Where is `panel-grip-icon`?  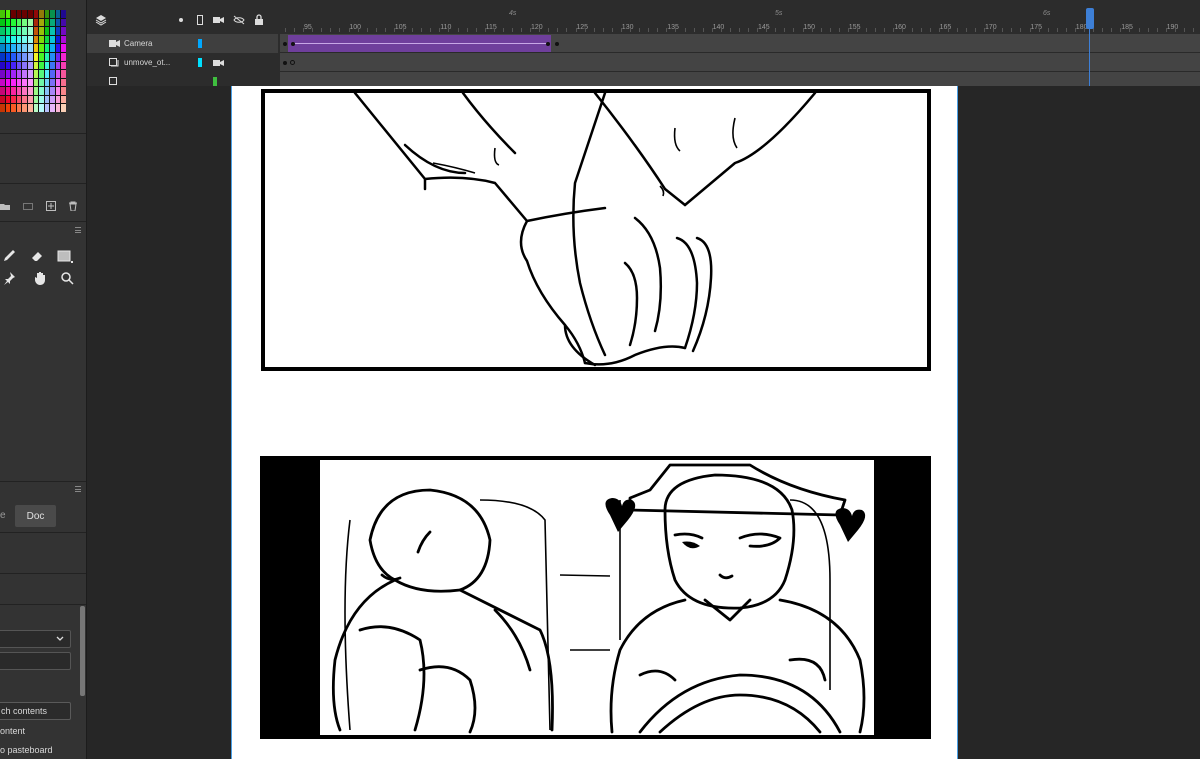
panel-grip-icon is located at coordinates (78, 230).